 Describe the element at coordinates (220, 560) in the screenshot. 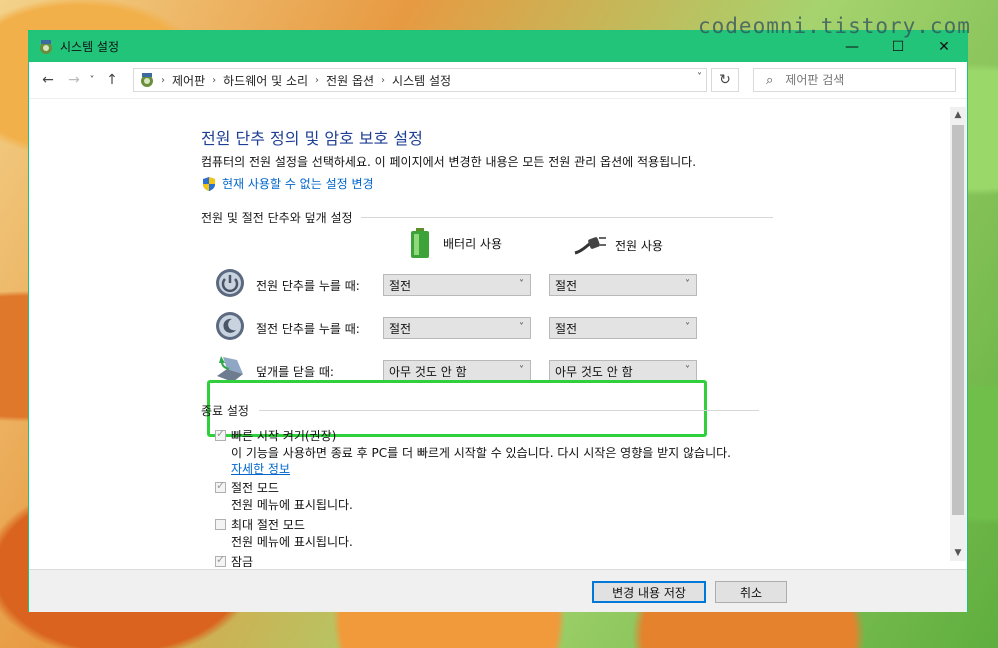

I see `lock-checkbox` at that location.